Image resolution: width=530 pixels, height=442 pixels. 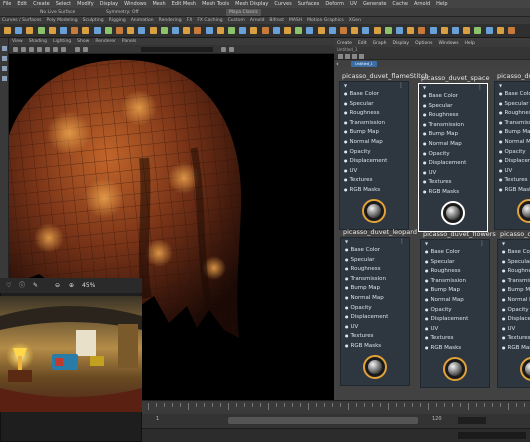 What do you see at coordinates (85, 49) in the screenshot?
I see `isolate-icon` at bounding box center [85, 49].